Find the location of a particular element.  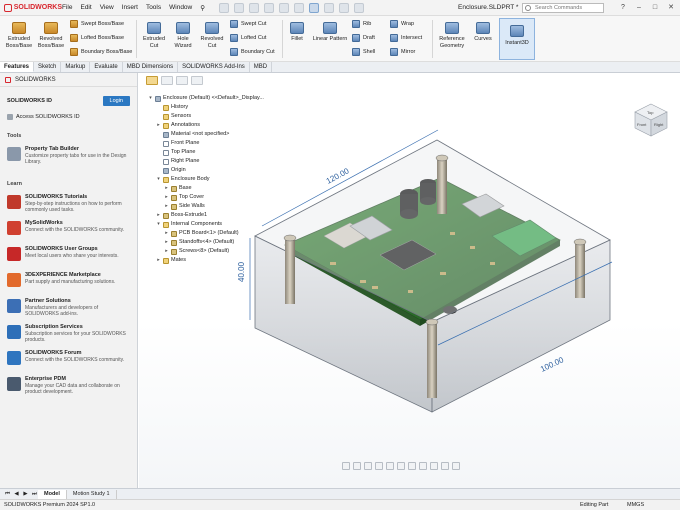

display-style-icon is located at coordinates (401, 466).